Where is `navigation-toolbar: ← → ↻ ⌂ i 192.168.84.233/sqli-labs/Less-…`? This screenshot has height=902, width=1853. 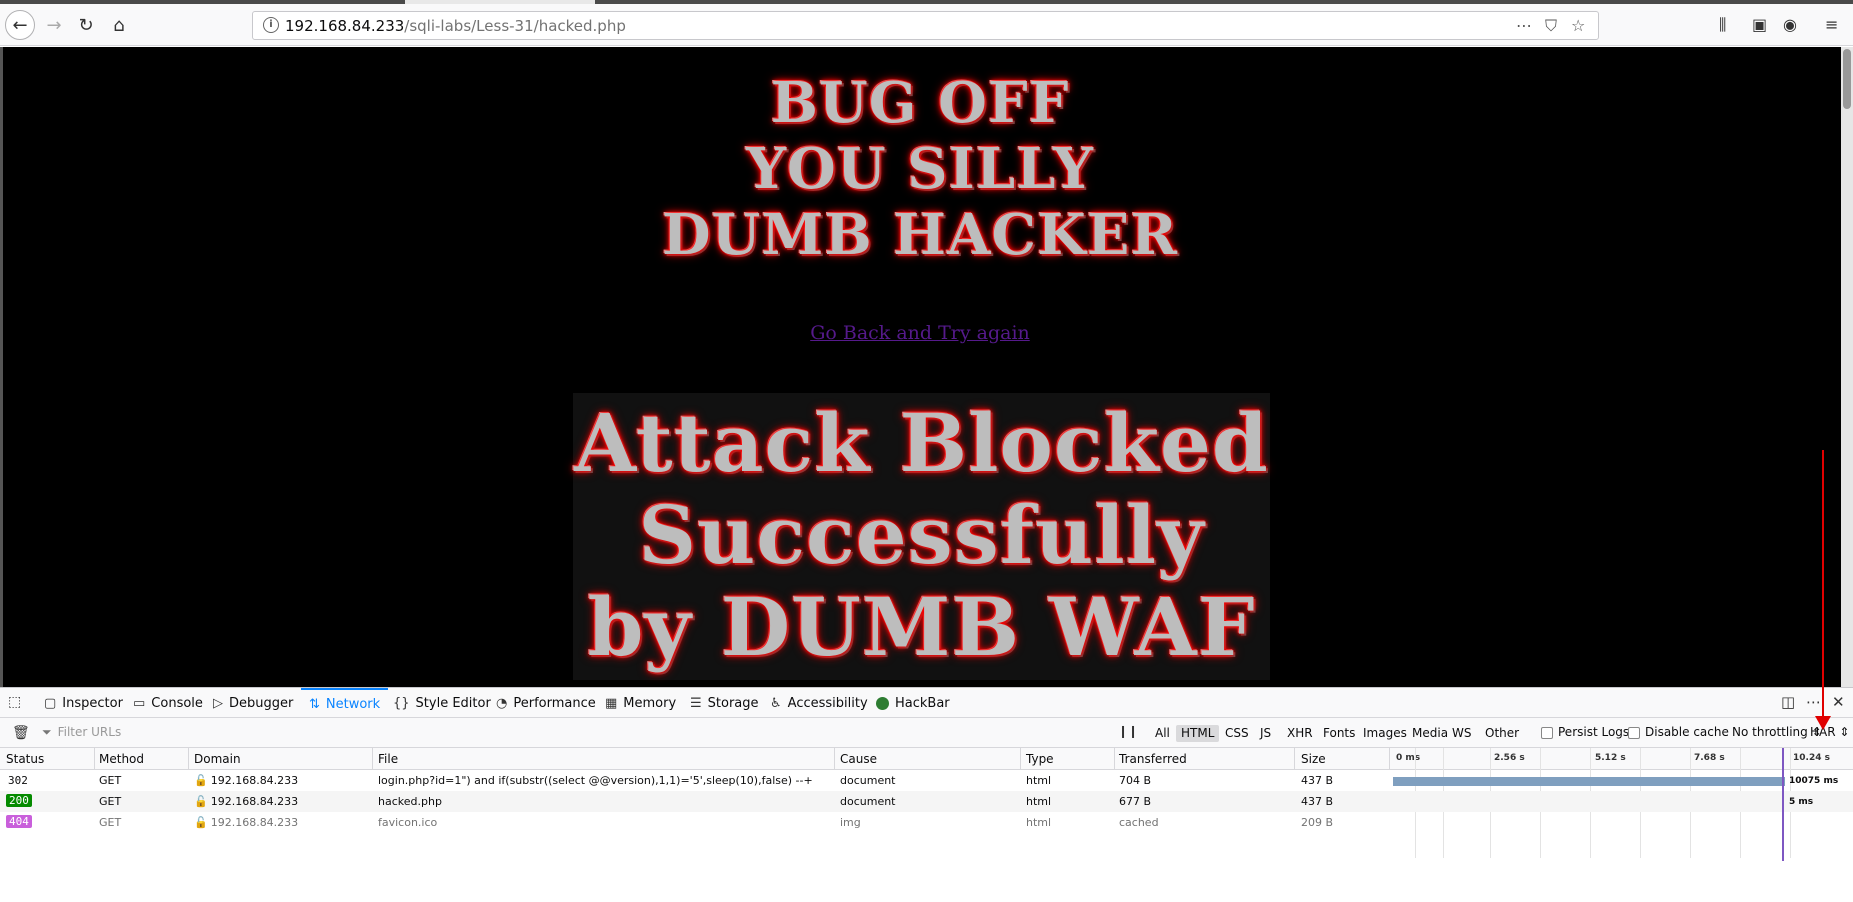
navigation-toolbar: ← → ↻ ⌂ i 192.168.84.233/sqli-labs/Less-… is located at coordinates (926, 25).